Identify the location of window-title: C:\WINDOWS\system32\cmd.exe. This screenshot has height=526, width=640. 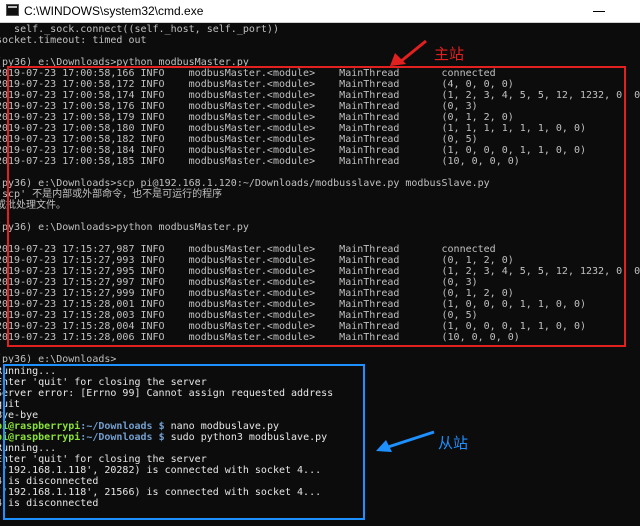
(114, 11).